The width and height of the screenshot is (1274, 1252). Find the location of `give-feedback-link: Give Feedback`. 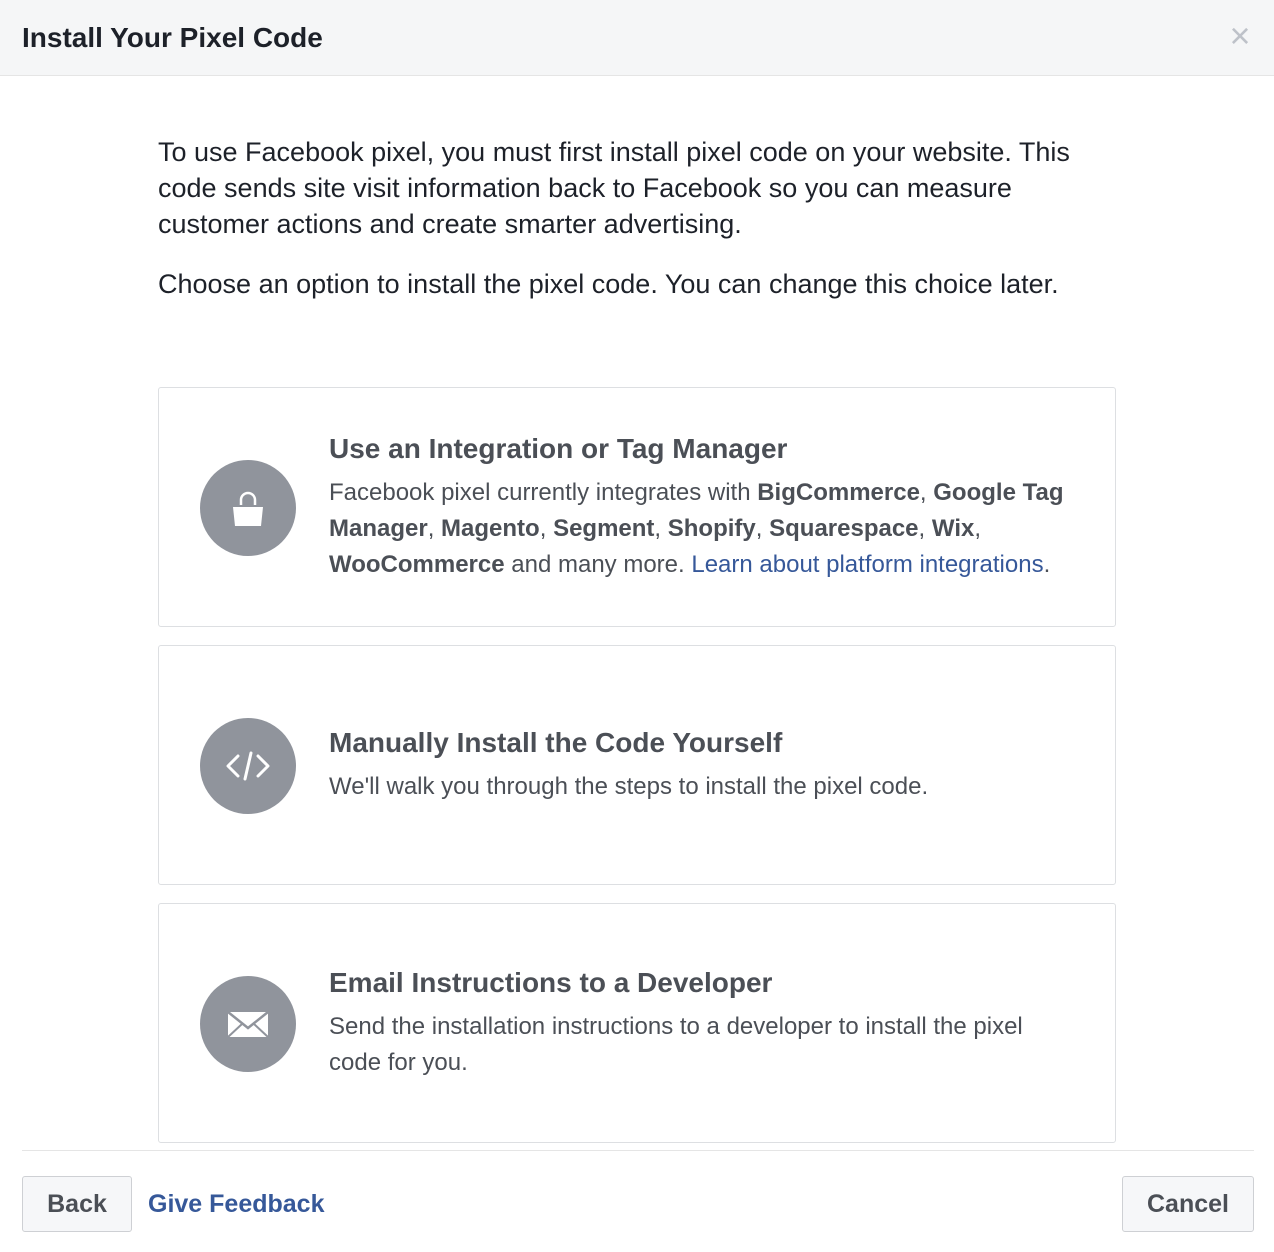

give-feedback-link: Give Feedback is located at coordinates (236, 1204).